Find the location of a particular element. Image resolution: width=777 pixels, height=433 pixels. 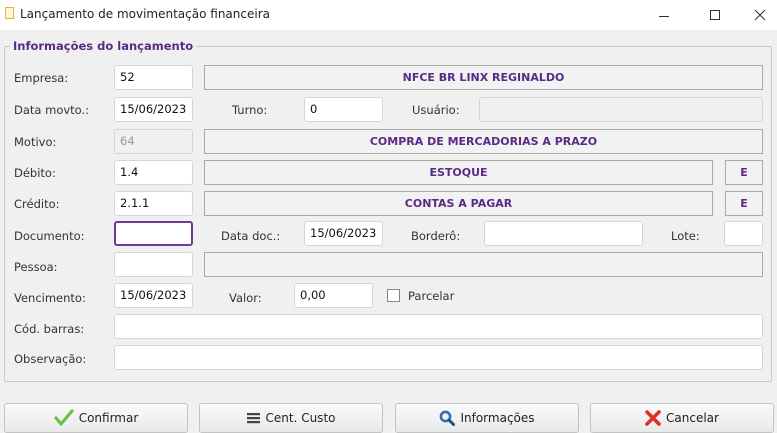

cancel-button: Cancelar is located at coordinates (682, 418).